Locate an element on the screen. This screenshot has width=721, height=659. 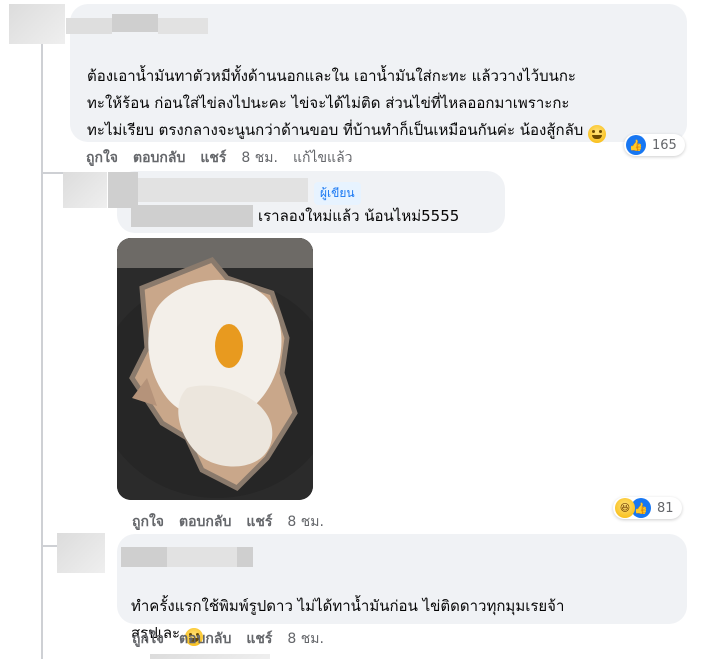
author-badge: ผู้เขียน is located at coordinates (337, 193).